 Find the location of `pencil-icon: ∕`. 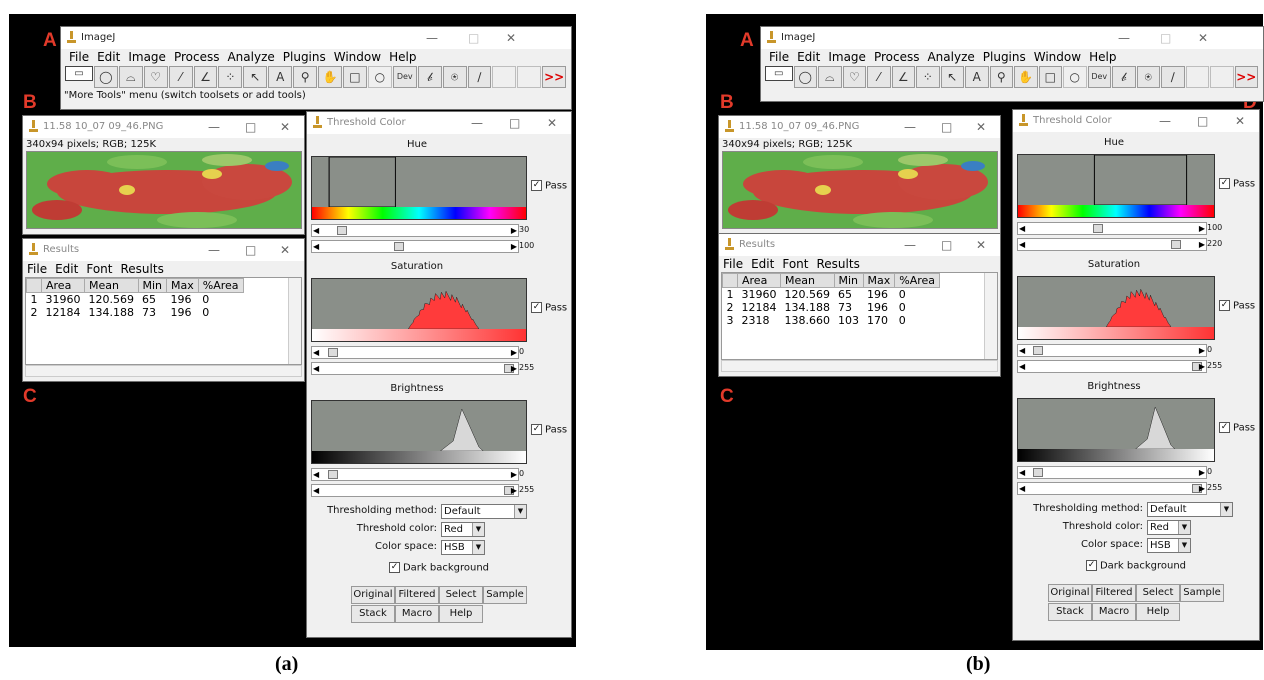

pencil-icon: ∕ is located at coordinates (479, 77).